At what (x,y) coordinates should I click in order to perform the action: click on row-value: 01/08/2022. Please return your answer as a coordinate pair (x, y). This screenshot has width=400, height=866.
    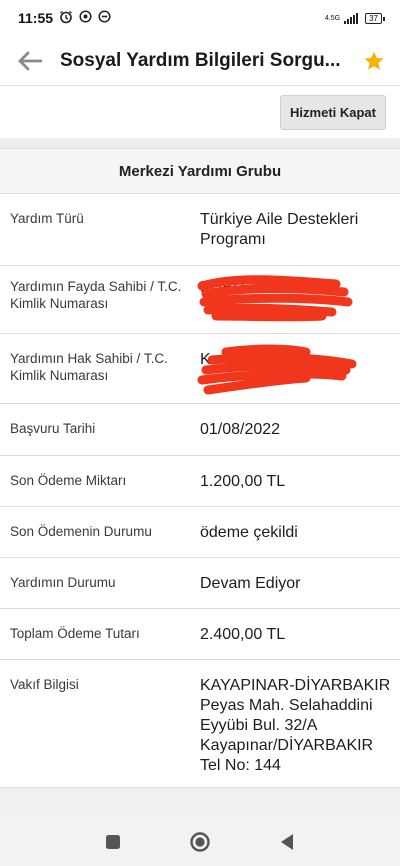
    Looking at the image, I should click on (240, 429).